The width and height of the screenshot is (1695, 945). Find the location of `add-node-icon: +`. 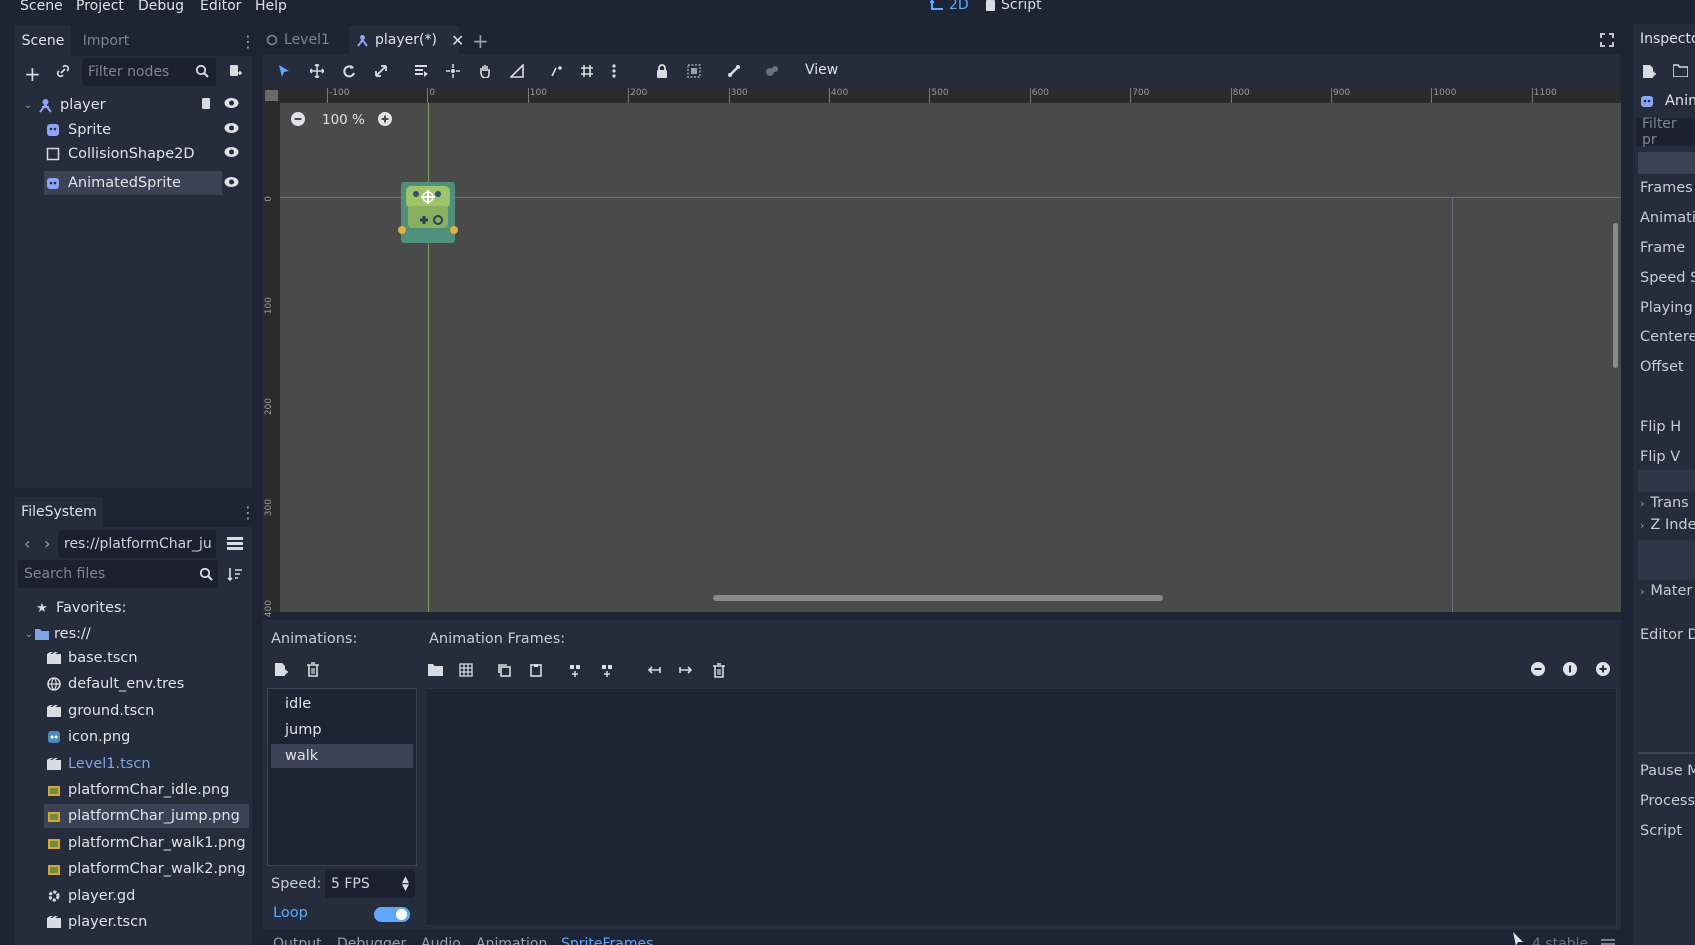

add-node-icon: + is located at coordinates (32, 74).